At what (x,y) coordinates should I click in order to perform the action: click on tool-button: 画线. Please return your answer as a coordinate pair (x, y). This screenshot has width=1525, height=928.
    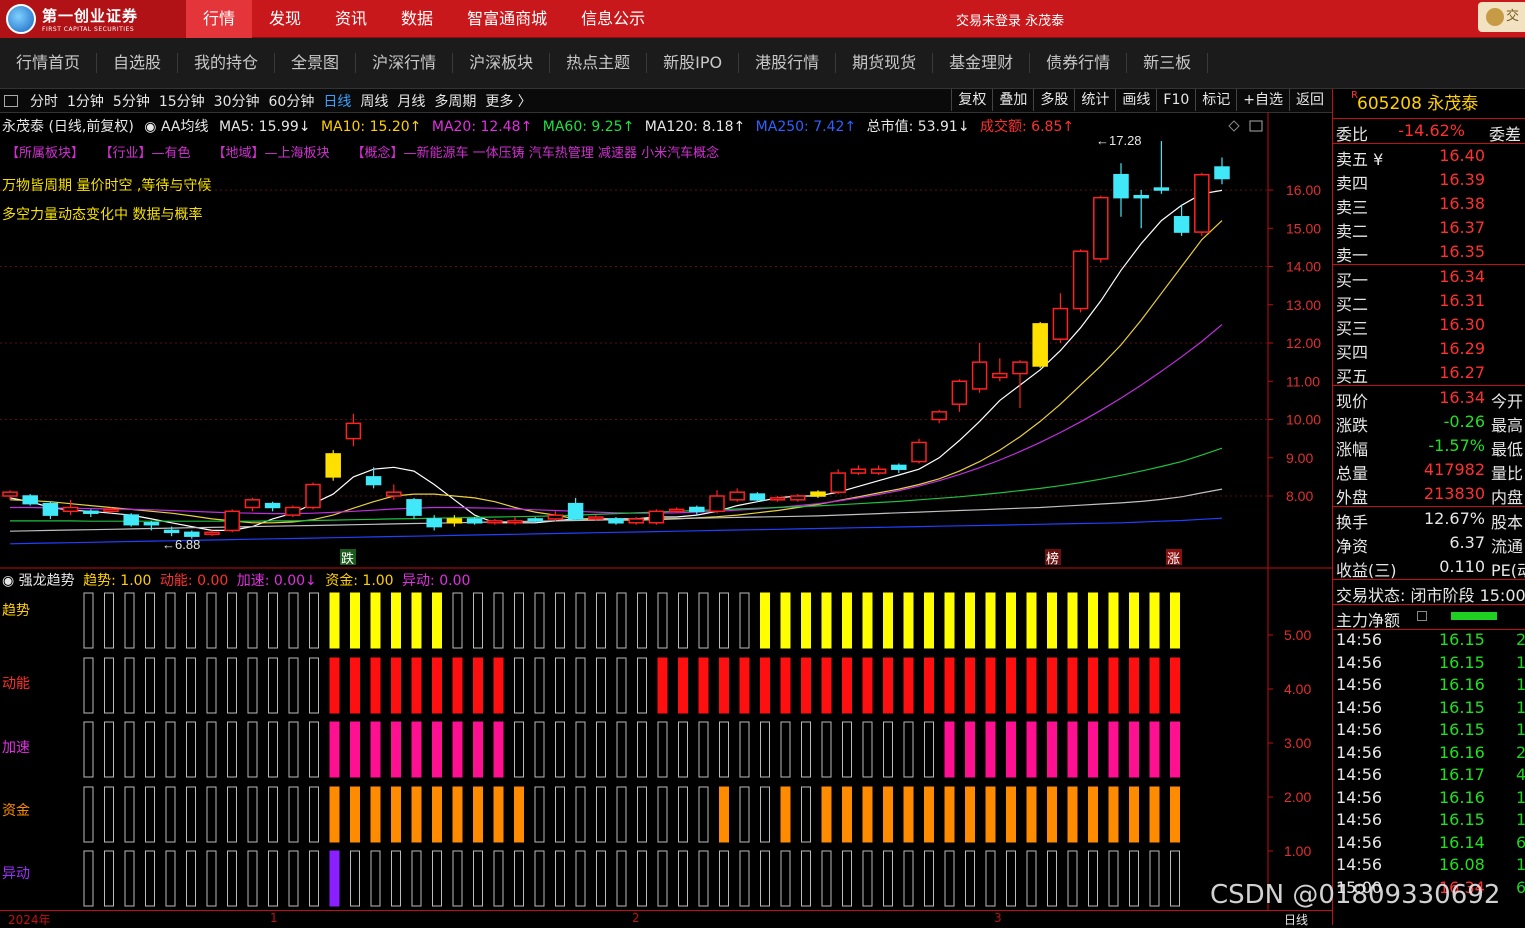
    Looking at the image, I should click on (1135, 100).